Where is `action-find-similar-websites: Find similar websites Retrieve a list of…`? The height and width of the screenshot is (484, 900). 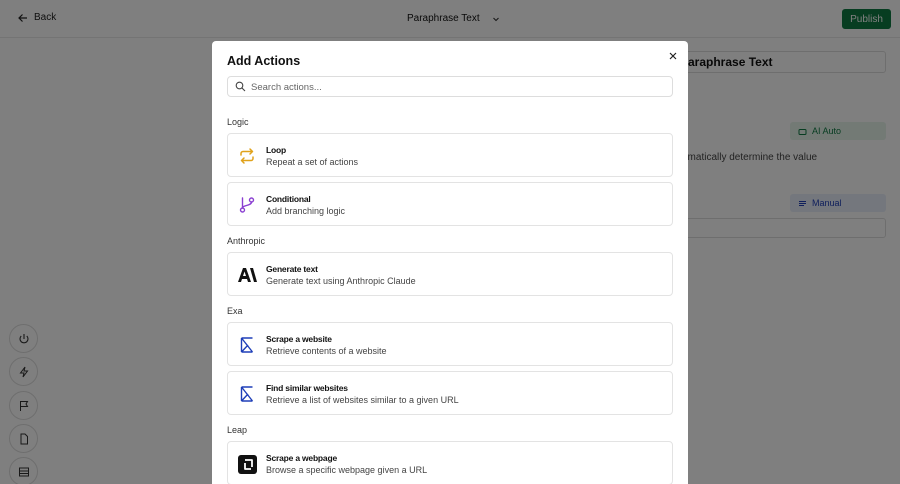 action-find-similar-websites: Find similar websites Retrieve a list of… is located at coordinates (450, 393).